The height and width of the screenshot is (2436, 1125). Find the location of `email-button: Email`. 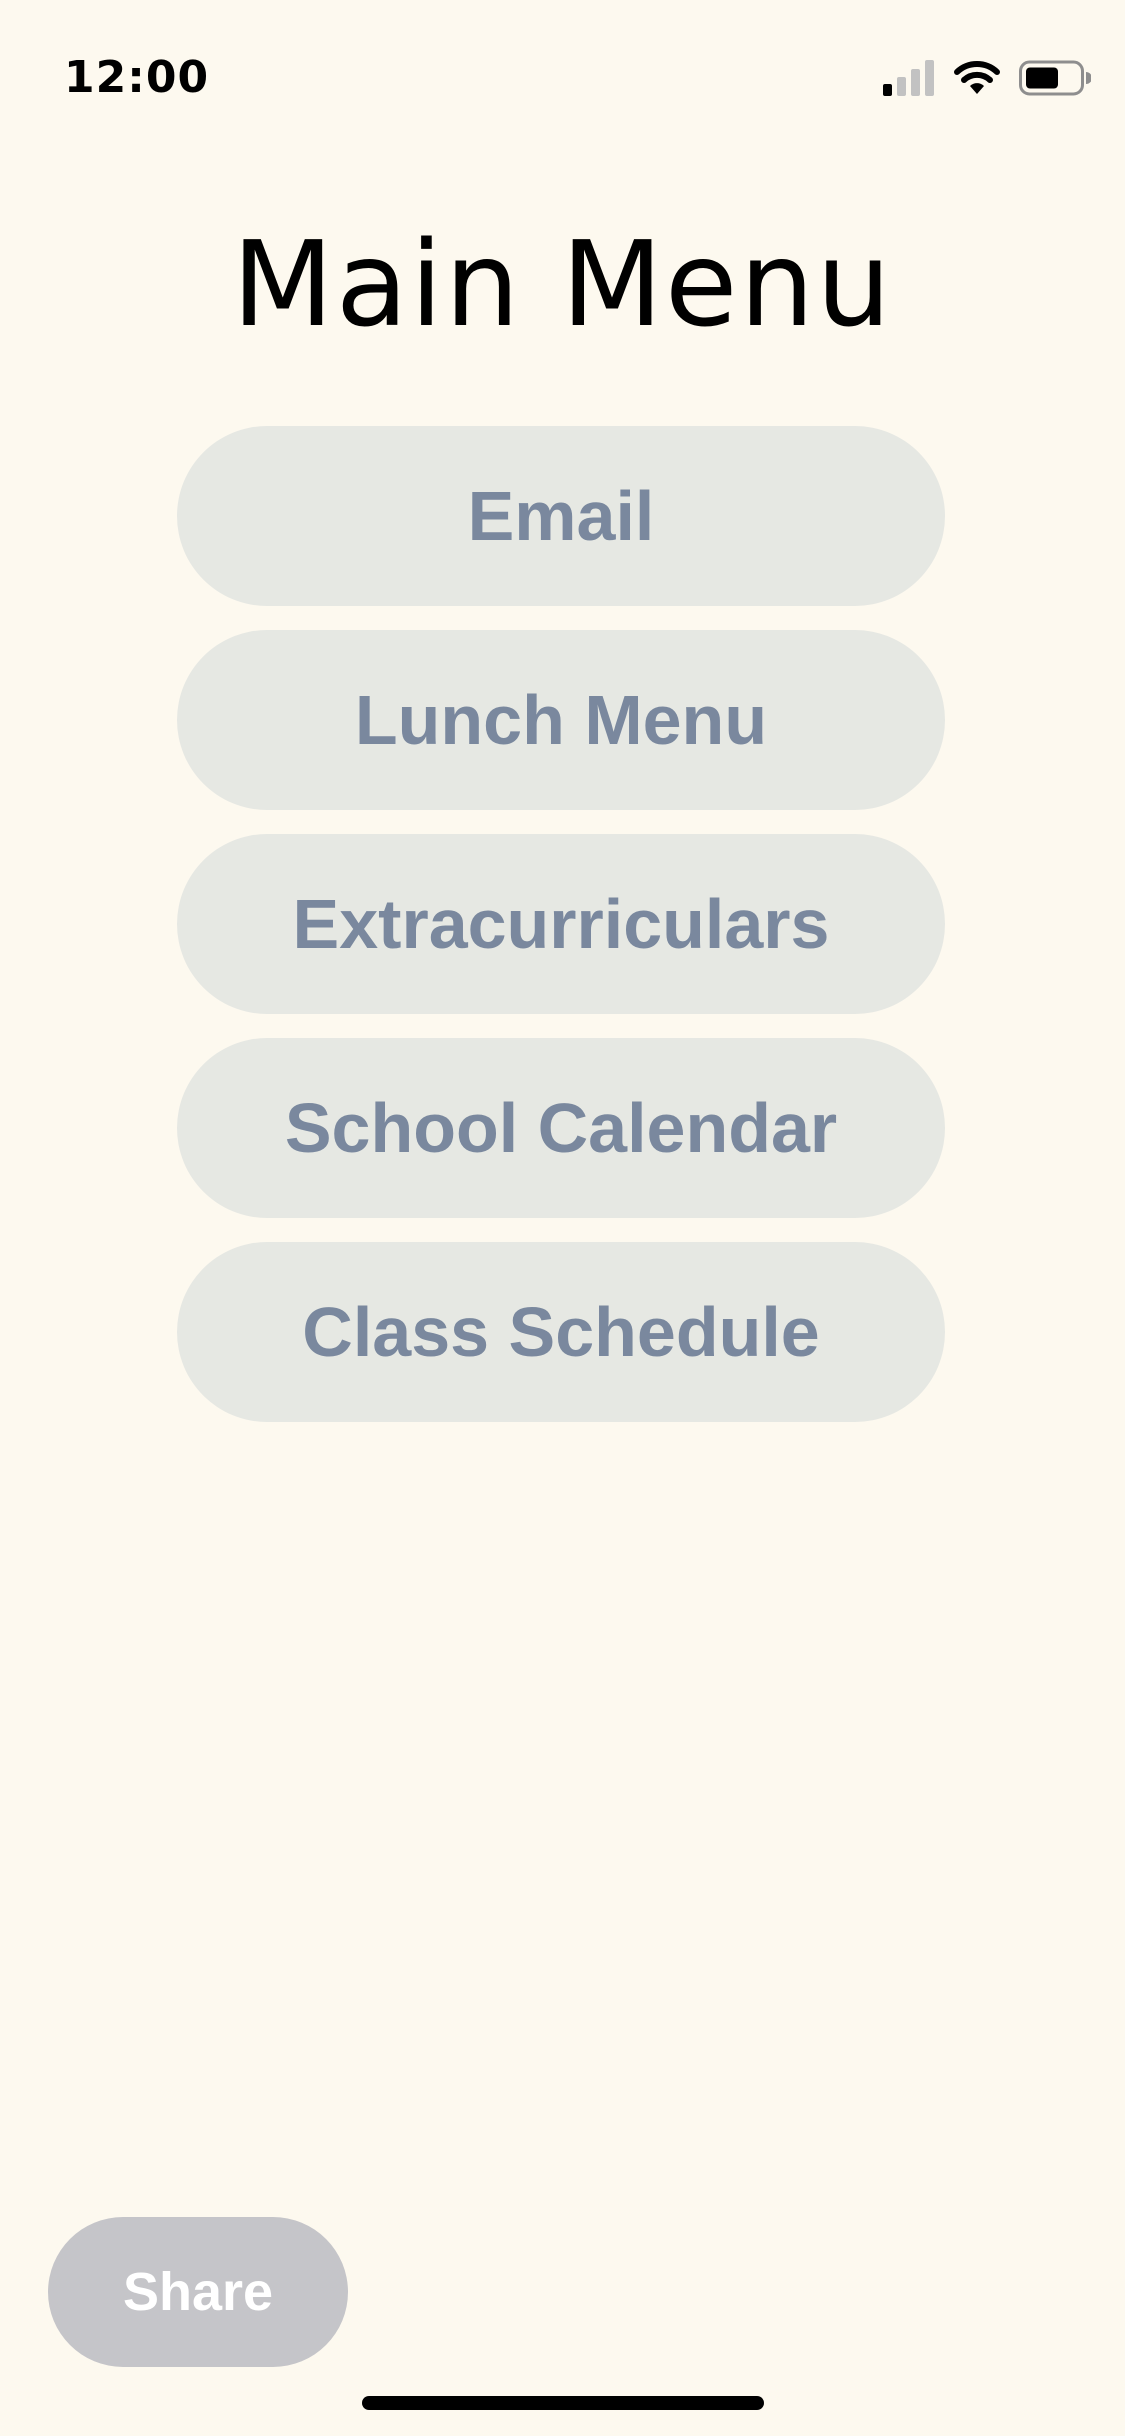

email-button: Email is located at coordinates (561, 516).